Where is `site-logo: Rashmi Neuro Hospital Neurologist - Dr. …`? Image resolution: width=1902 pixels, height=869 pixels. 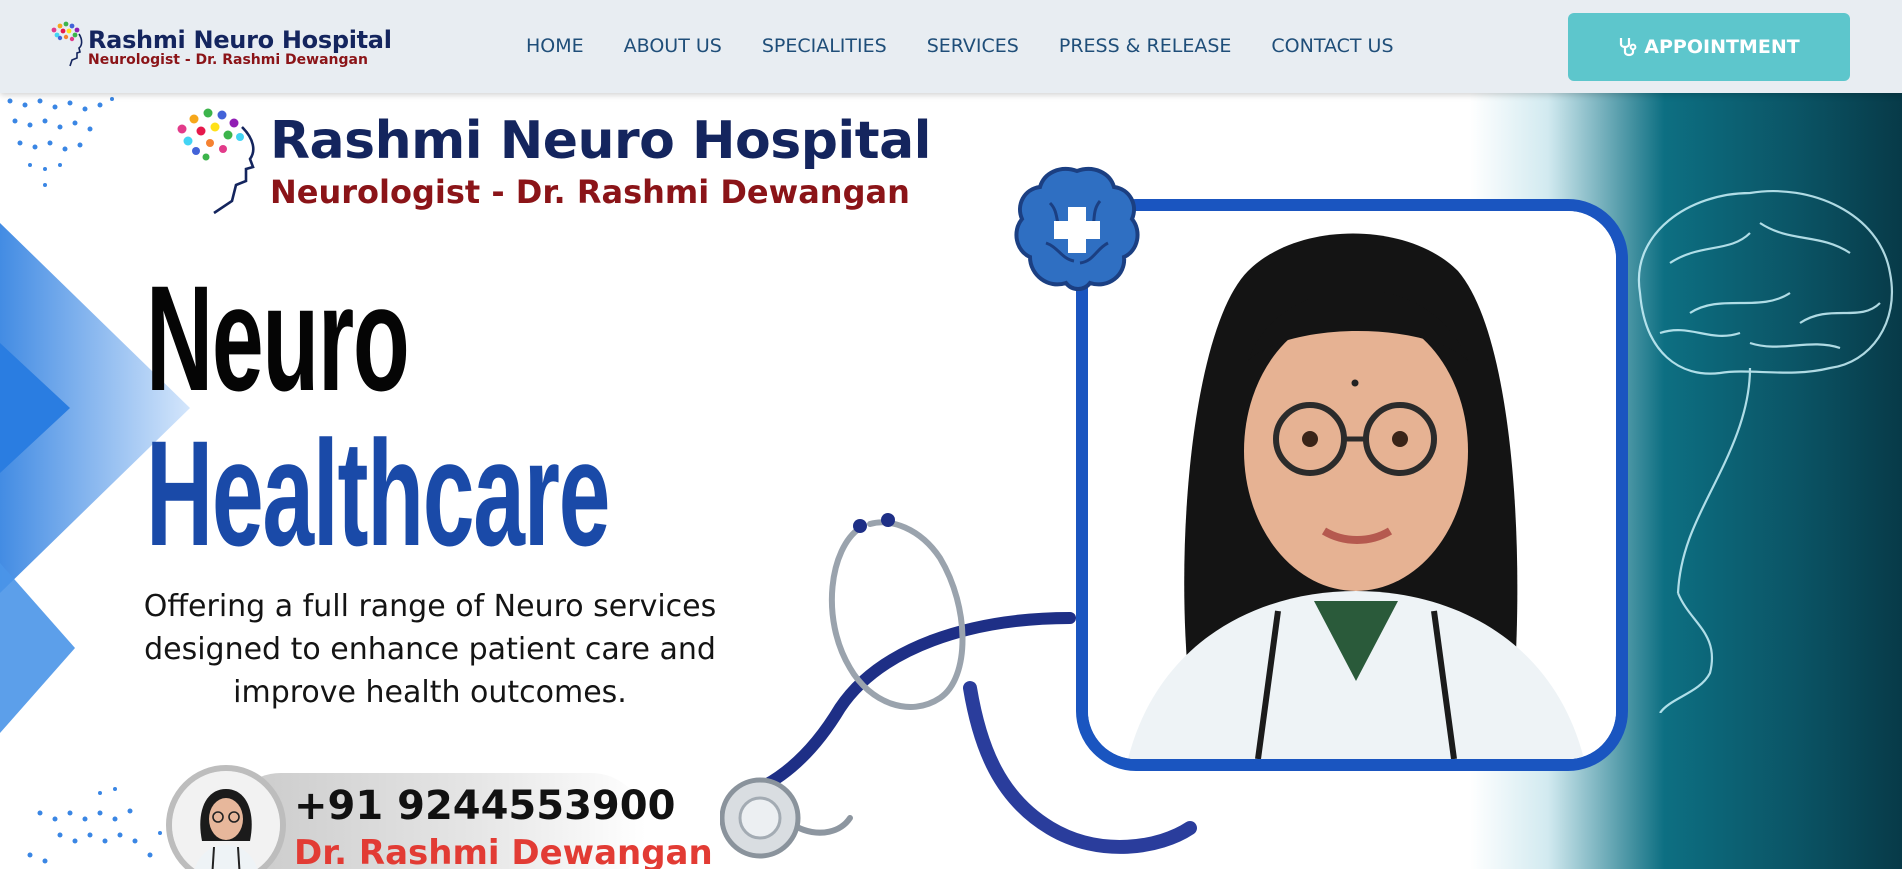 site-logo: Rashmi Neuro Hospital Neurologist - Dr. … is located at coordinates (219, 46).